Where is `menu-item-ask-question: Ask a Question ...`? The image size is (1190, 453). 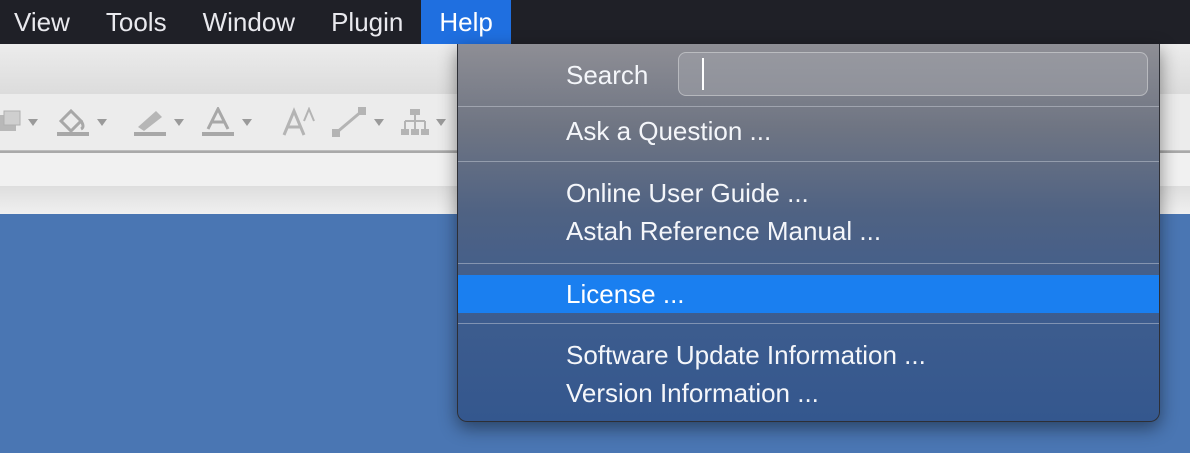 menu-item-ask-question: Ask a Question ... is located at coordinates (808, 131).